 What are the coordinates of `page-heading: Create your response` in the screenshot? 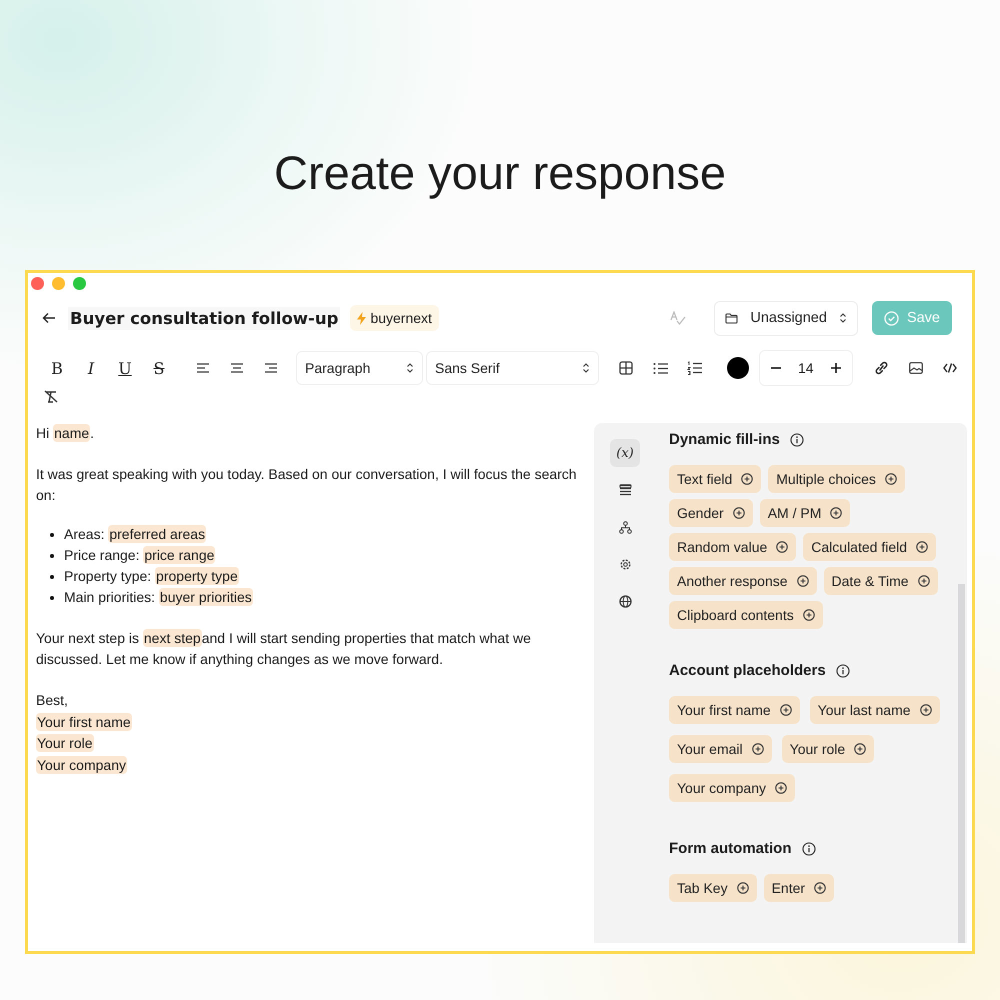 It's located at (500, 172).